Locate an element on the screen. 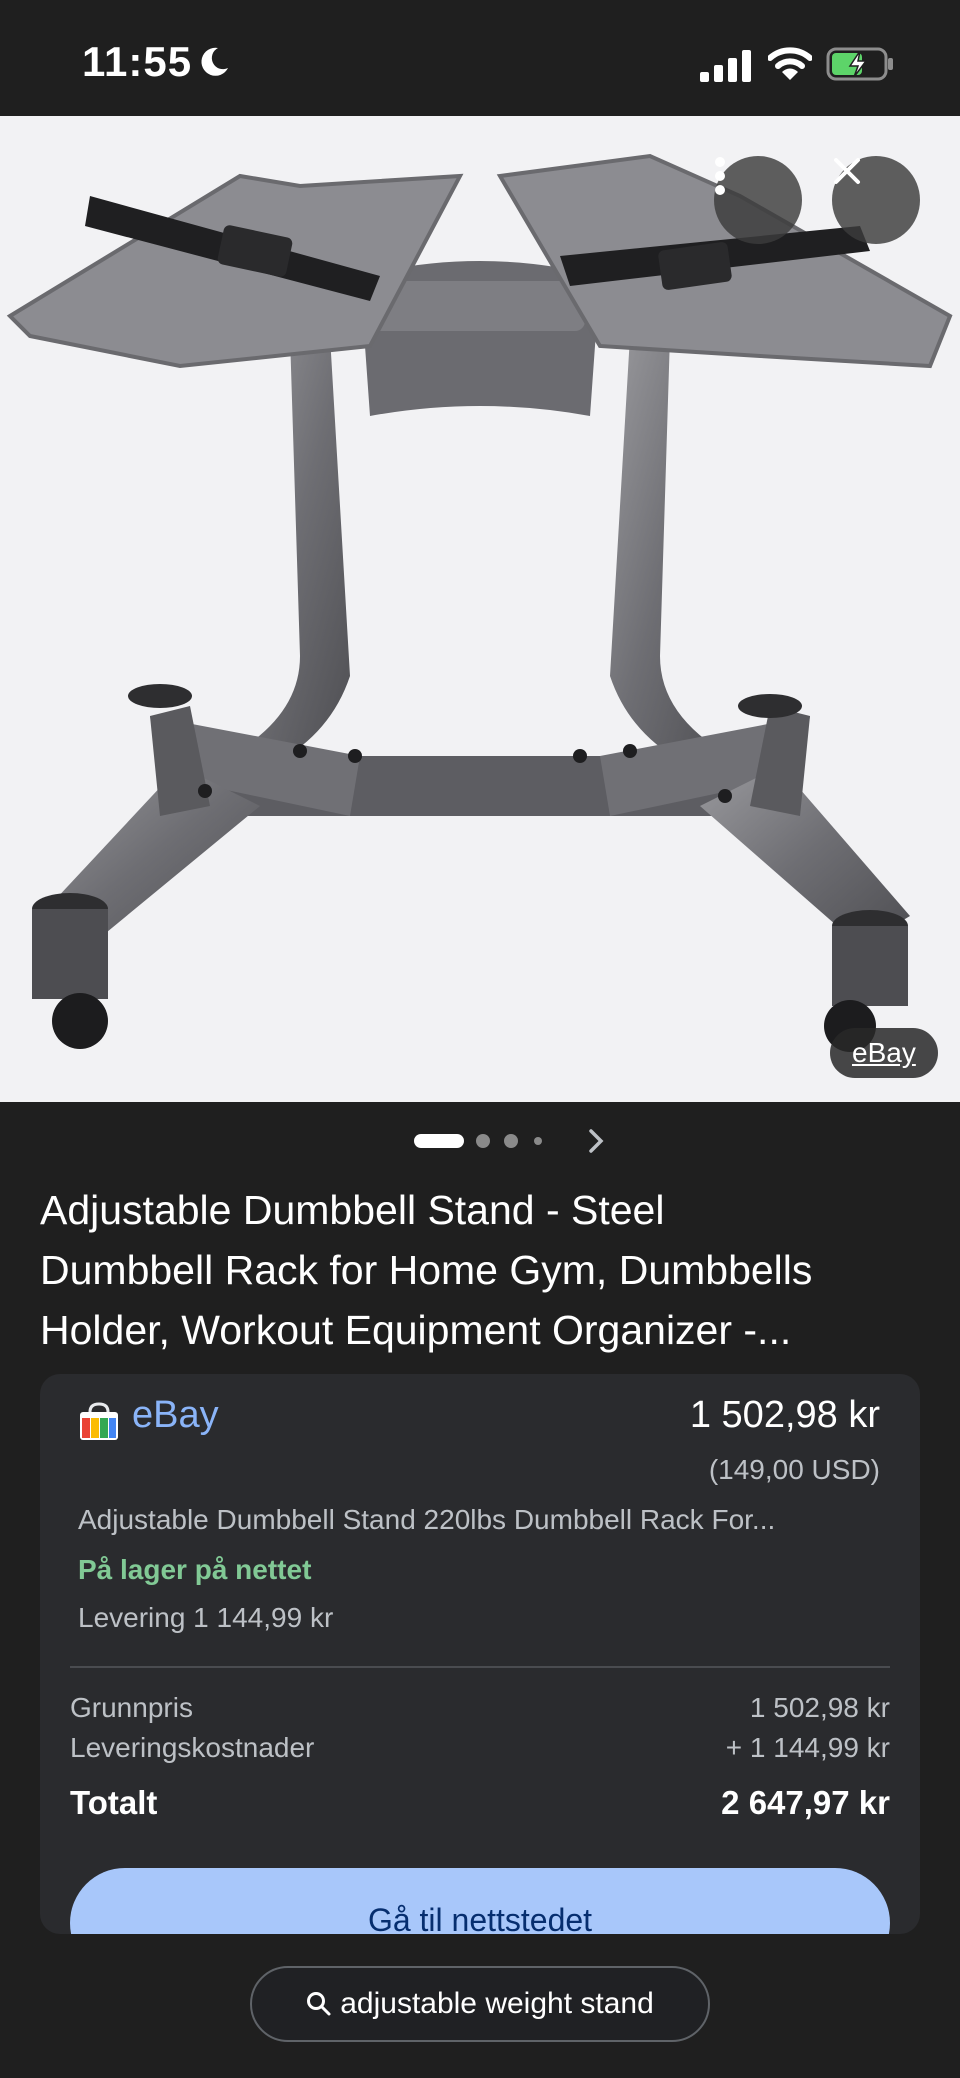  product-title-line: Dumbbell Rack for Home Gym, Dumbbells is located at coordinates (426, 1270).